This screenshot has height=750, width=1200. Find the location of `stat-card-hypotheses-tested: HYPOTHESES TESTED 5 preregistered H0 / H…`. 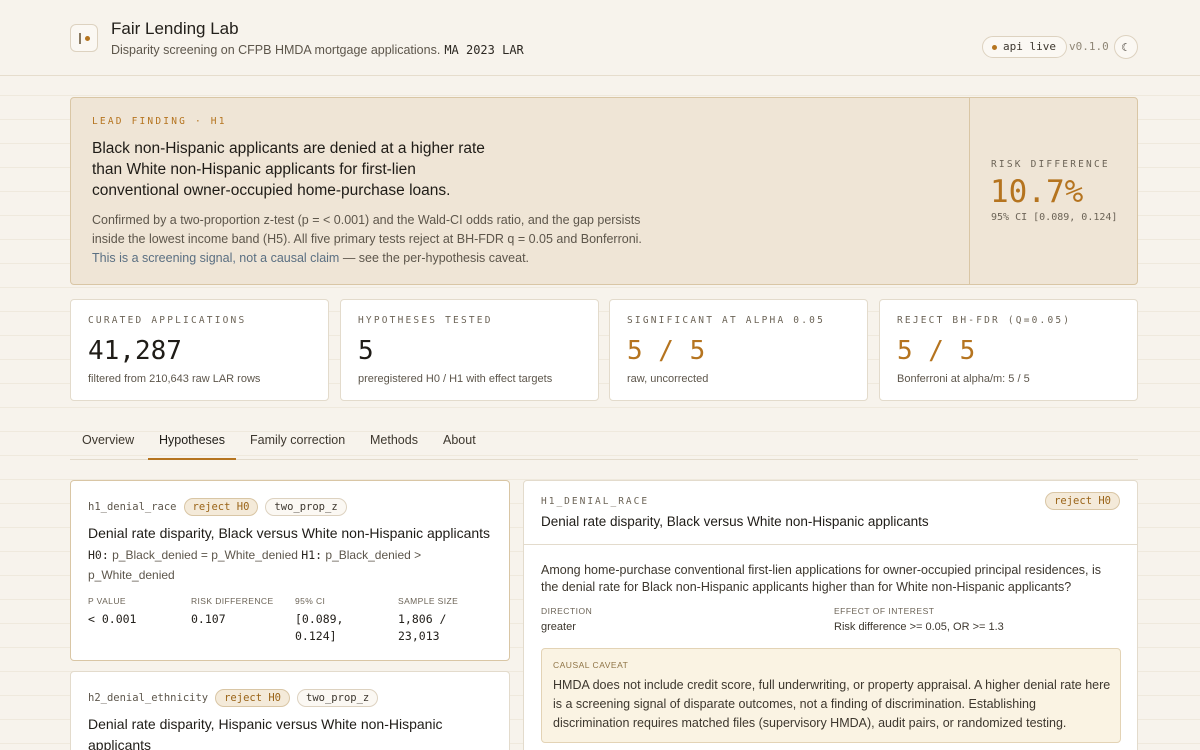

stat-card-hypotheses-tested: HYPOTHESES TESTED 5 preregistered H0 / H… is located at coordinates (469, 350).